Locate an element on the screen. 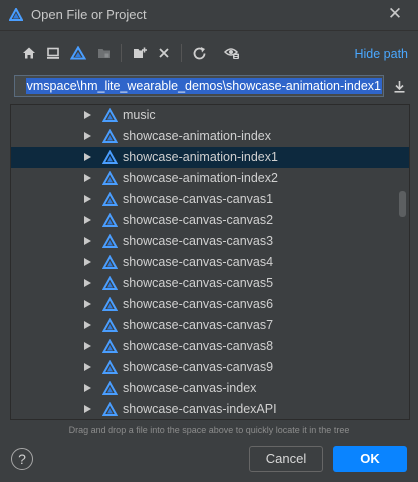 The image size is (418, 482). tree-item-label: showcase-animation-index is located at coordinates (197, 136).